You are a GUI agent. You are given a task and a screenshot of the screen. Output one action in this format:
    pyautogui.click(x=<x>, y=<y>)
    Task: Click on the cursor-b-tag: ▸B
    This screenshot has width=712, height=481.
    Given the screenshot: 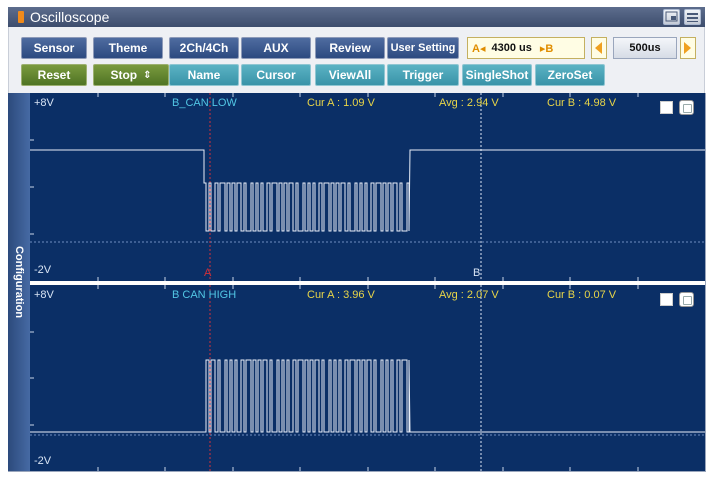 What is the action you would take?
    pyautogui.click(x=546, y=48)
    